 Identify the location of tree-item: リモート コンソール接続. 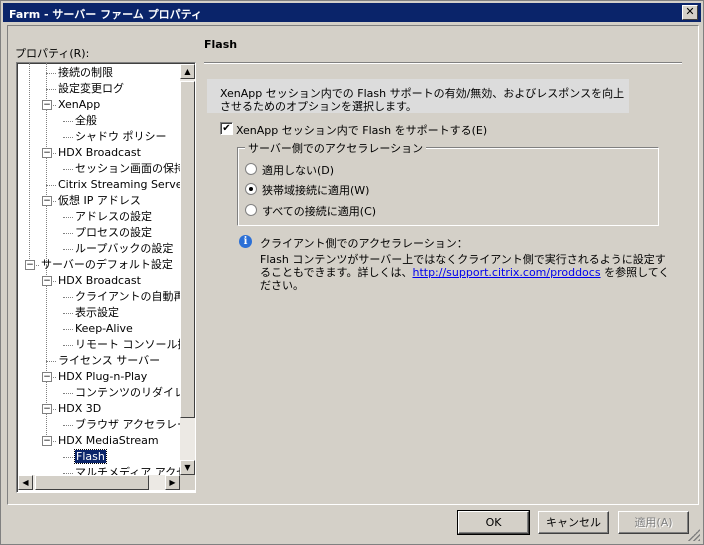
(135, 345).